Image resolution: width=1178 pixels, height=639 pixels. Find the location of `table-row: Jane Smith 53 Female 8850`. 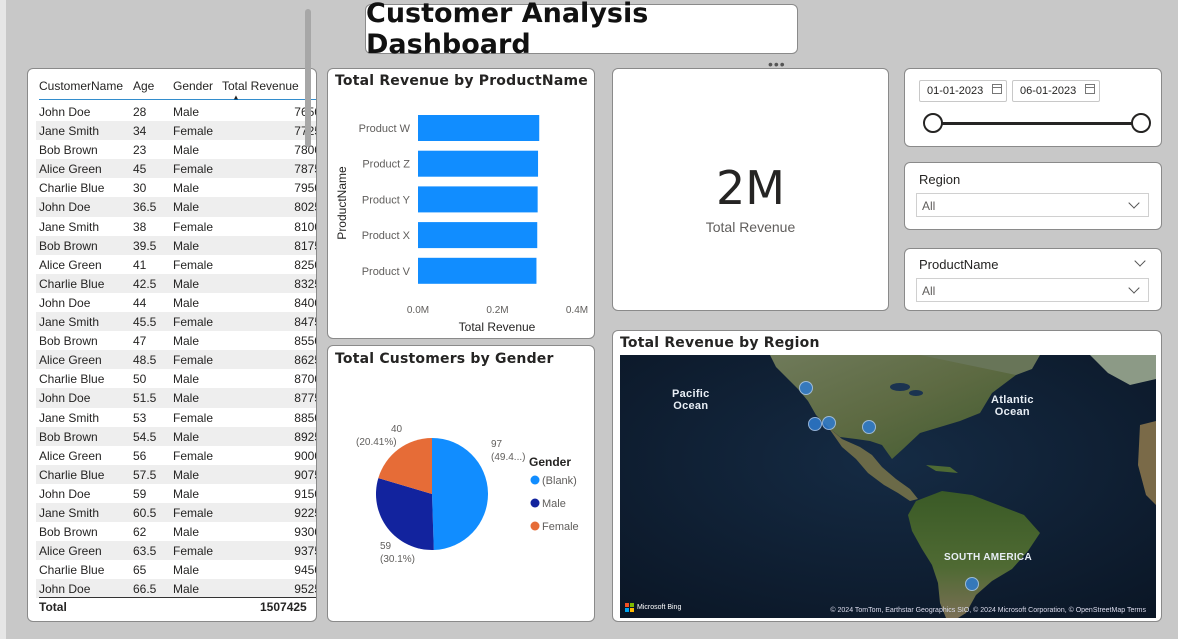

table-row: Jane Smith 53 Female 8850 is located at coordinates (176, 417).